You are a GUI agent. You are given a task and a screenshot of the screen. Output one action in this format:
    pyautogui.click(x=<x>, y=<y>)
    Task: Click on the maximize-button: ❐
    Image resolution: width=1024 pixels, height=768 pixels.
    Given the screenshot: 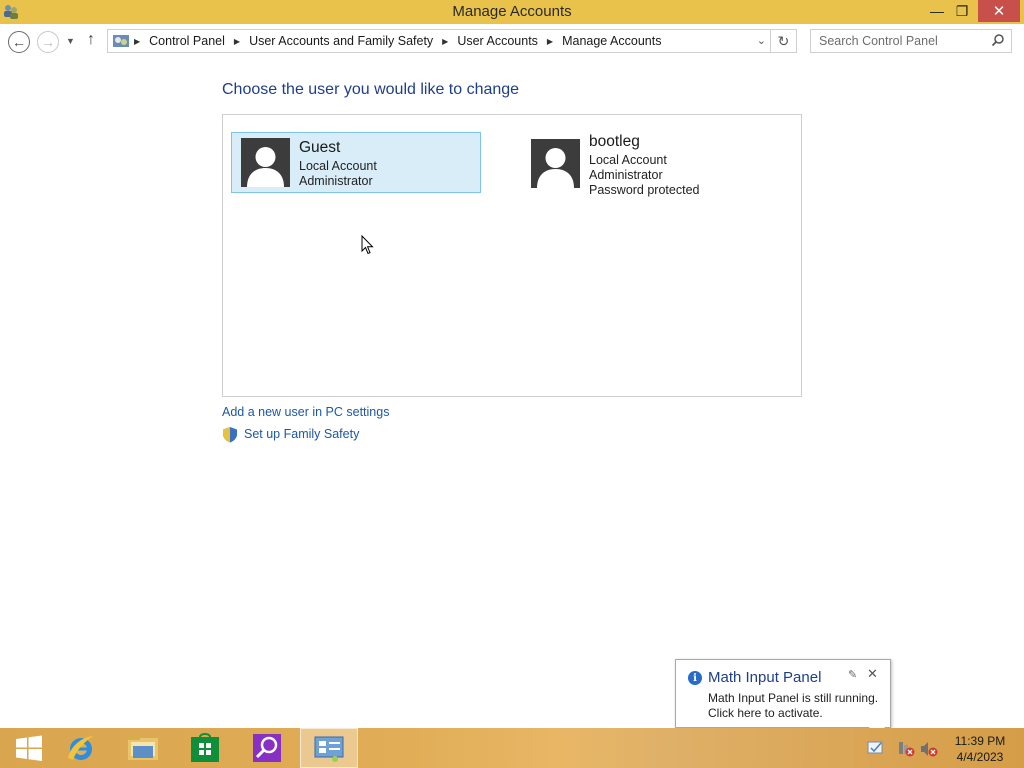 What is the action you would take?
    pyautogui.click(x=962, y=11)
    